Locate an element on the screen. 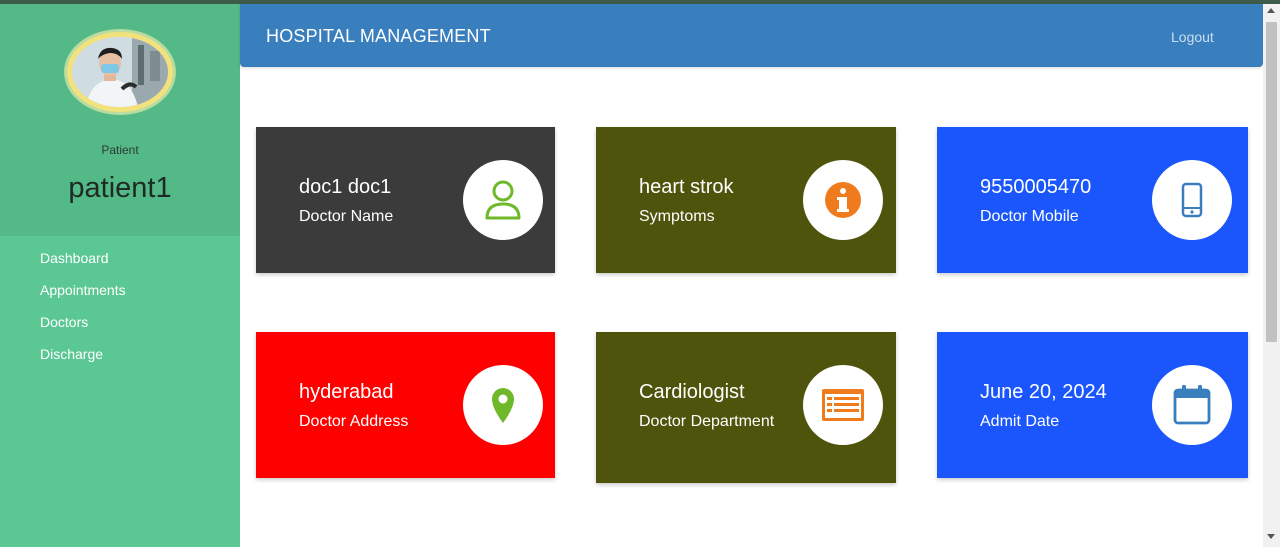 This screenshot has width=1280, height=547. card-value: Cardiologist is located at coordinates (692, 392).